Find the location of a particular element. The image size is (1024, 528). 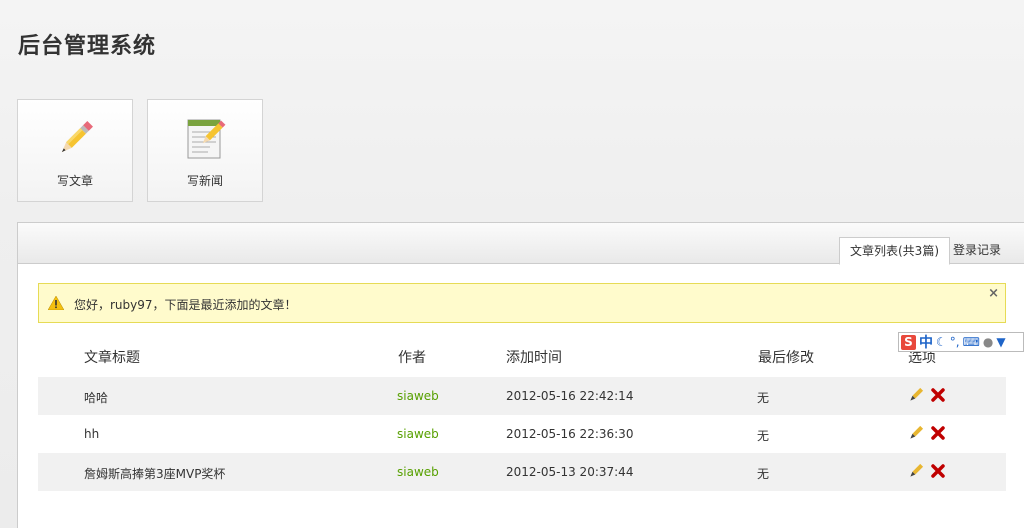

keyboard-icon: ⌨ is located at coordinates (971, 342).